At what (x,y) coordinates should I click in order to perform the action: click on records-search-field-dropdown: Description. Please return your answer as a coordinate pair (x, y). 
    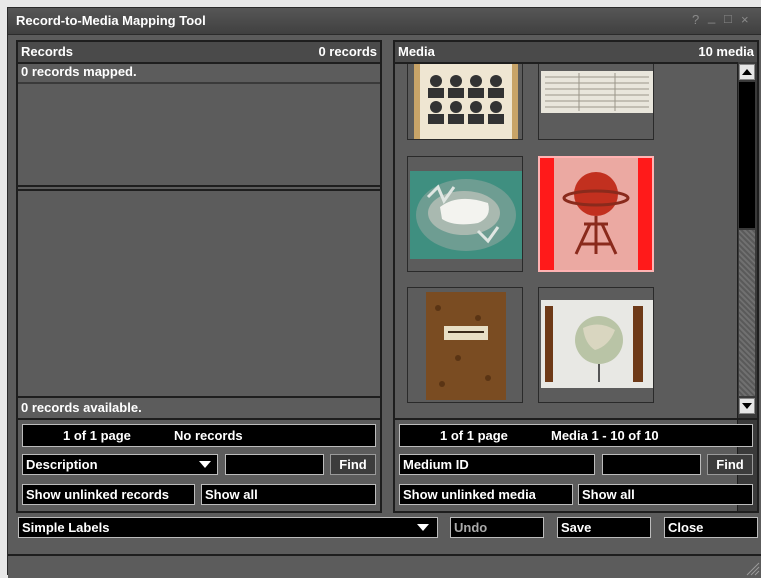
    Looking at the image, I should click on (120, 464).